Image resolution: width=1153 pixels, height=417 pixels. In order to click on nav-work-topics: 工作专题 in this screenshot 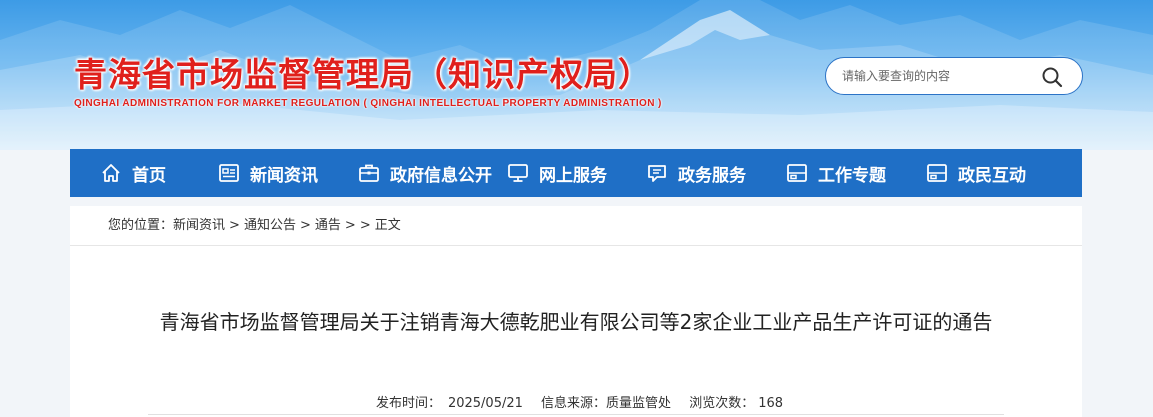, I will do `click(836, 173)`.